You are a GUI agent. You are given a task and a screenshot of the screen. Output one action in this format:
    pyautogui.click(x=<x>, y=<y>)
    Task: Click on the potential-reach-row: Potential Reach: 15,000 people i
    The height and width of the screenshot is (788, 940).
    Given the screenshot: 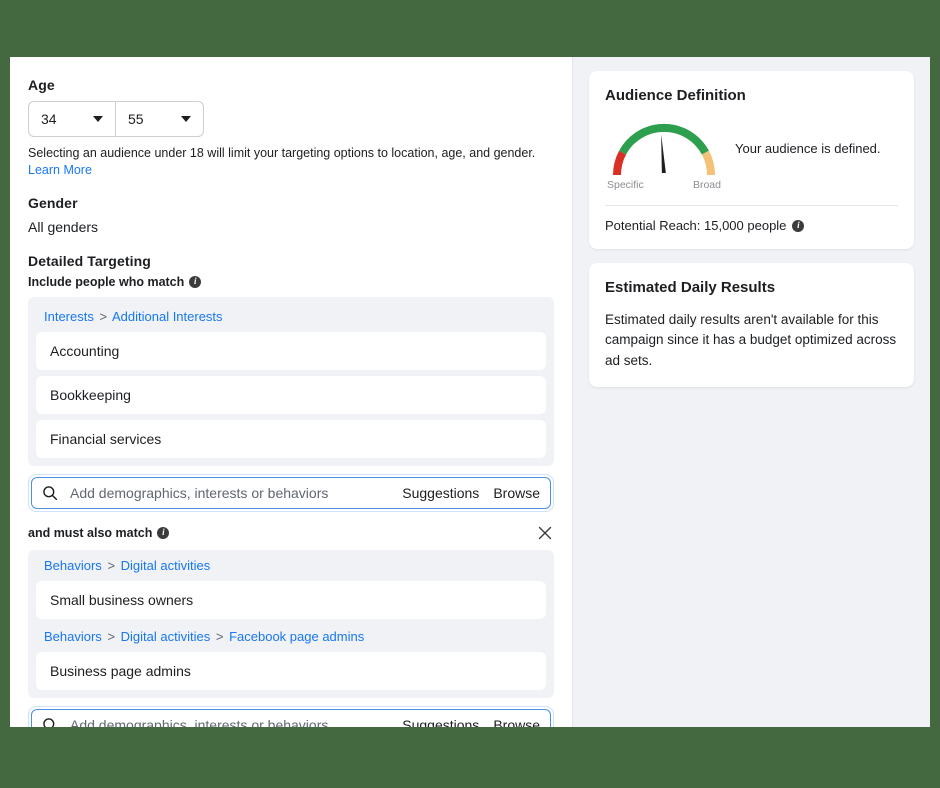 What is the action you would take?
    pyautogui.click(x=751, y=225)
    